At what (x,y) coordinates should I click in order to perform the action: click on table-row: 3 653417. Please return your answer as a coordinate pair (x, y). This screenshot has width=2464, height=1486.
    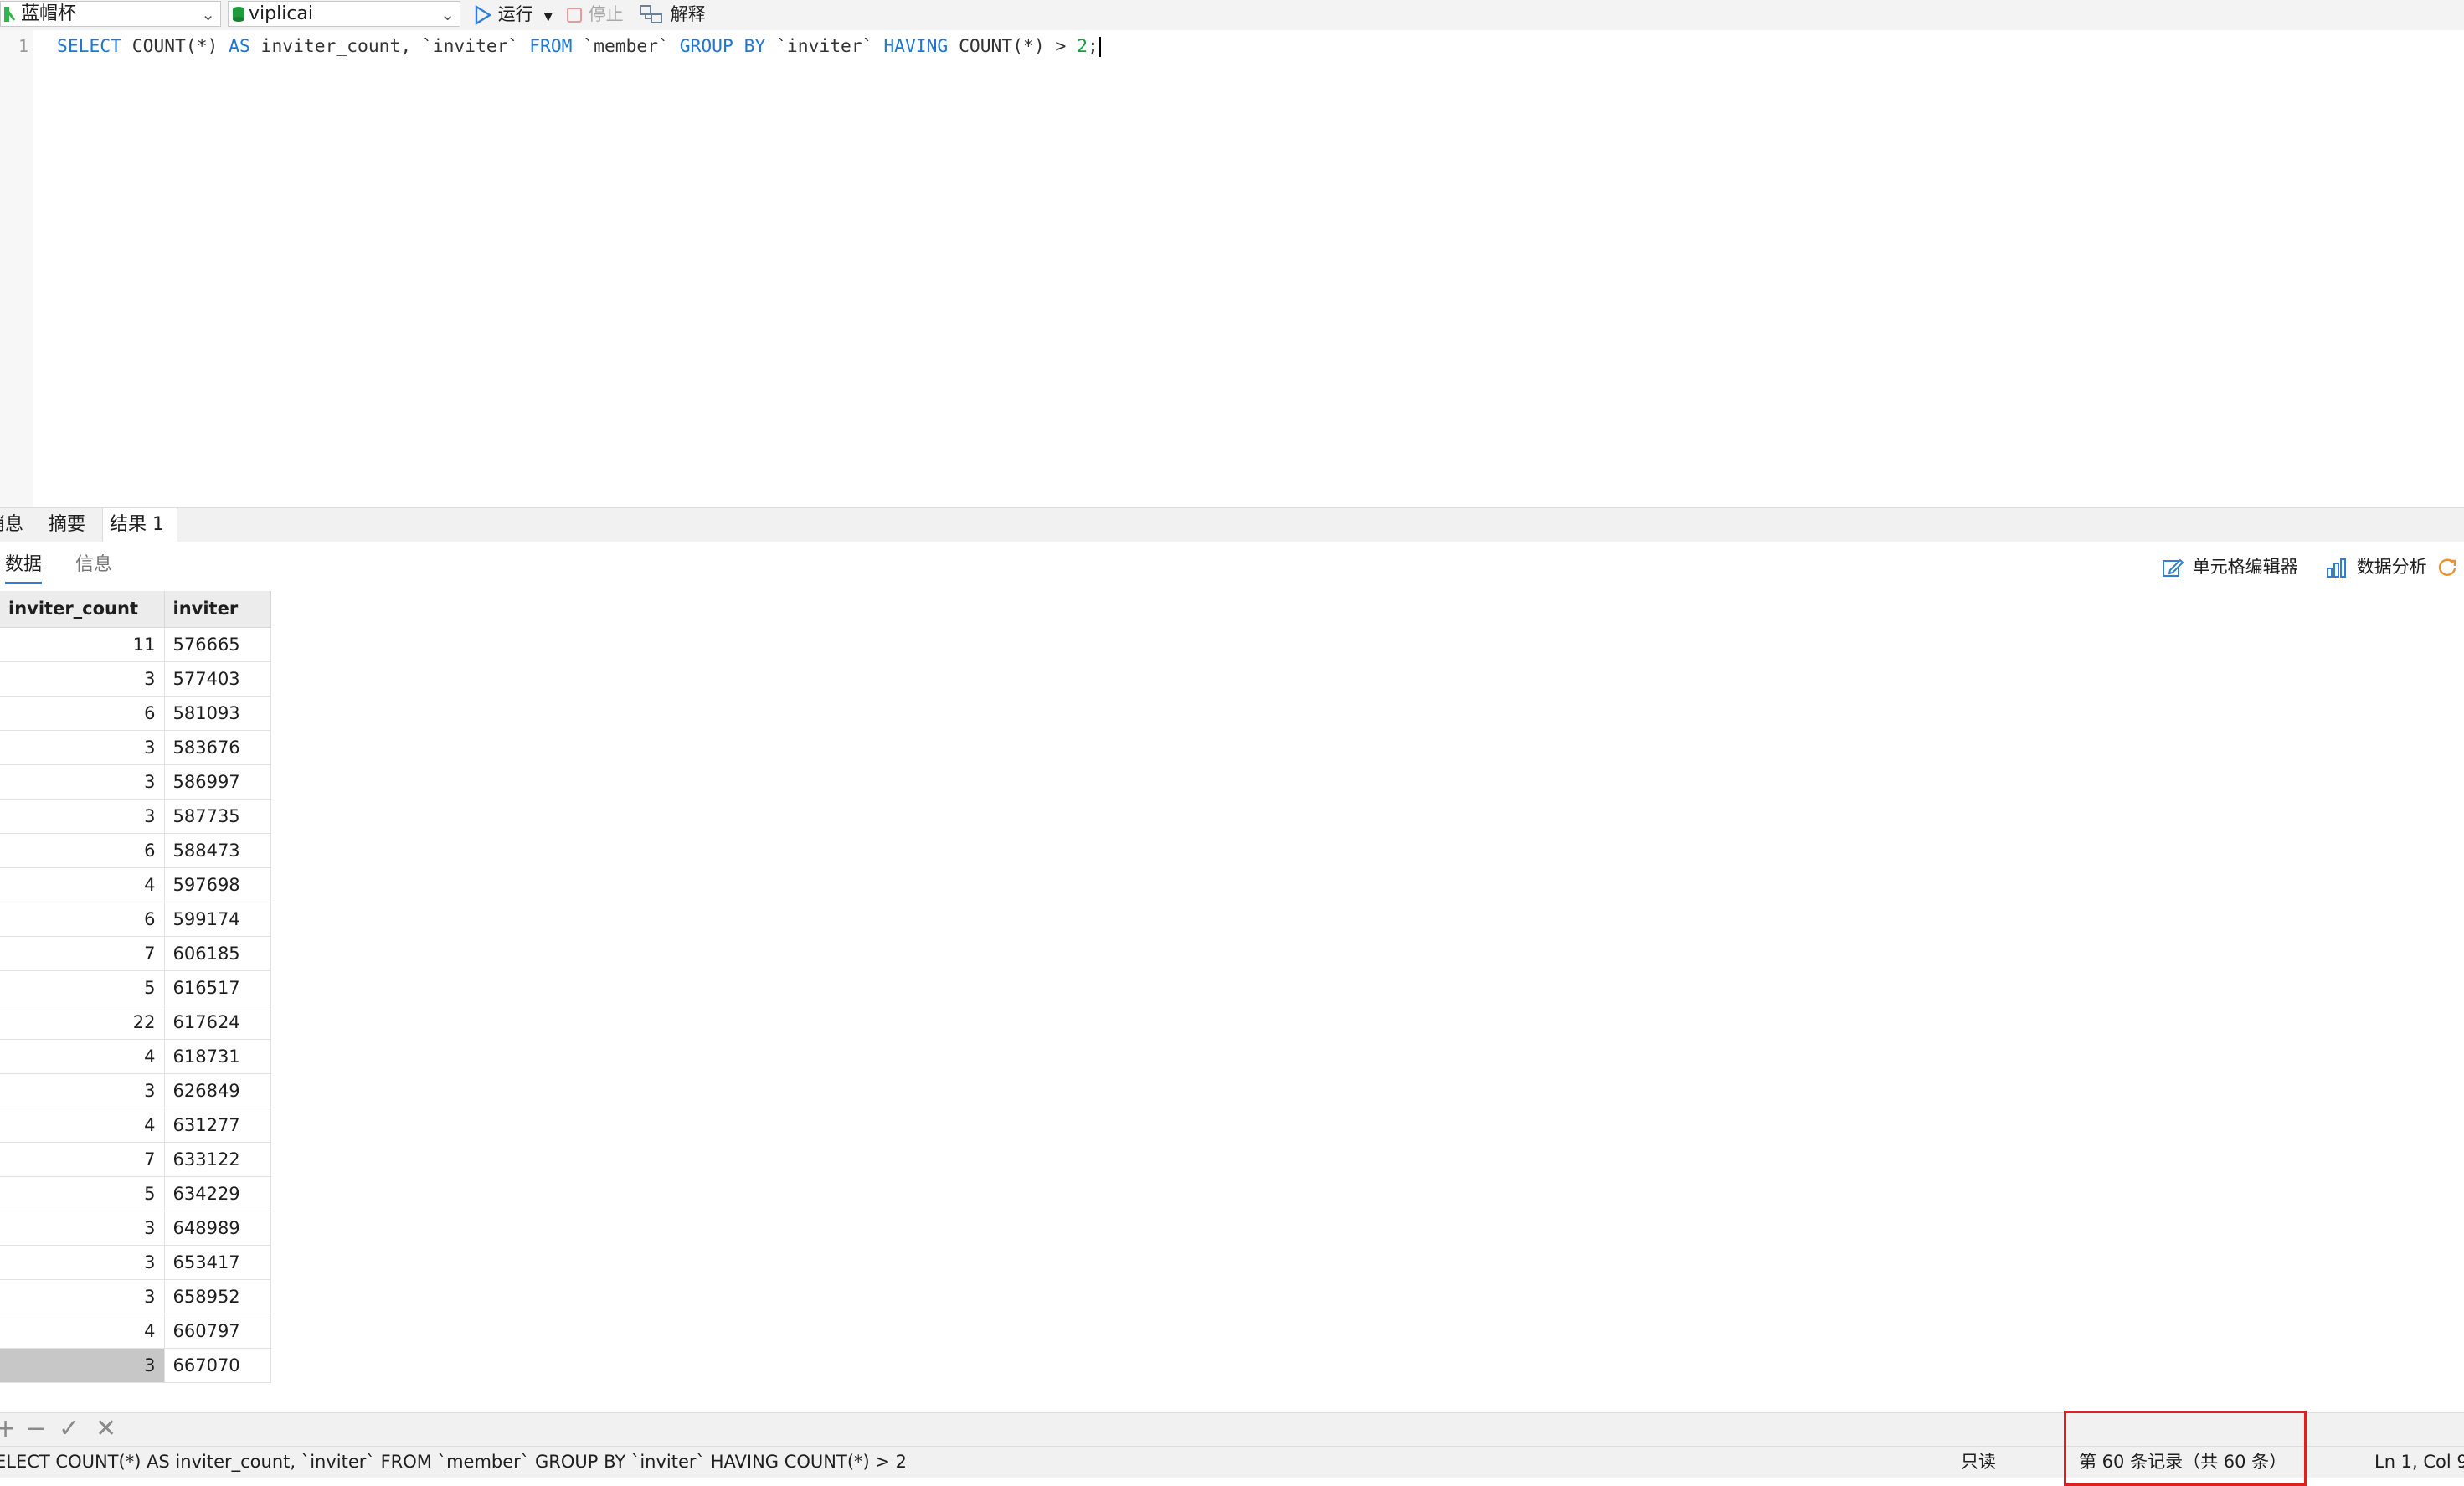
    Looking at the image, I should click on (135, 1262).